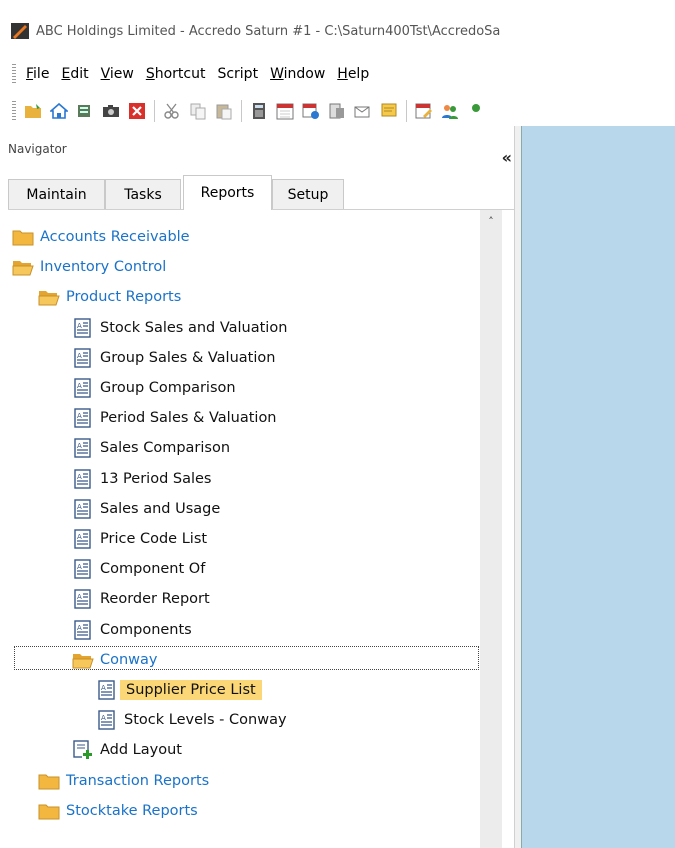 The width and height of the screenshot is (675, 848). What do you see at coordinates (74, 74) in the screenshot?
I see `menu-item: Edit` at bounding box center [74, 74].